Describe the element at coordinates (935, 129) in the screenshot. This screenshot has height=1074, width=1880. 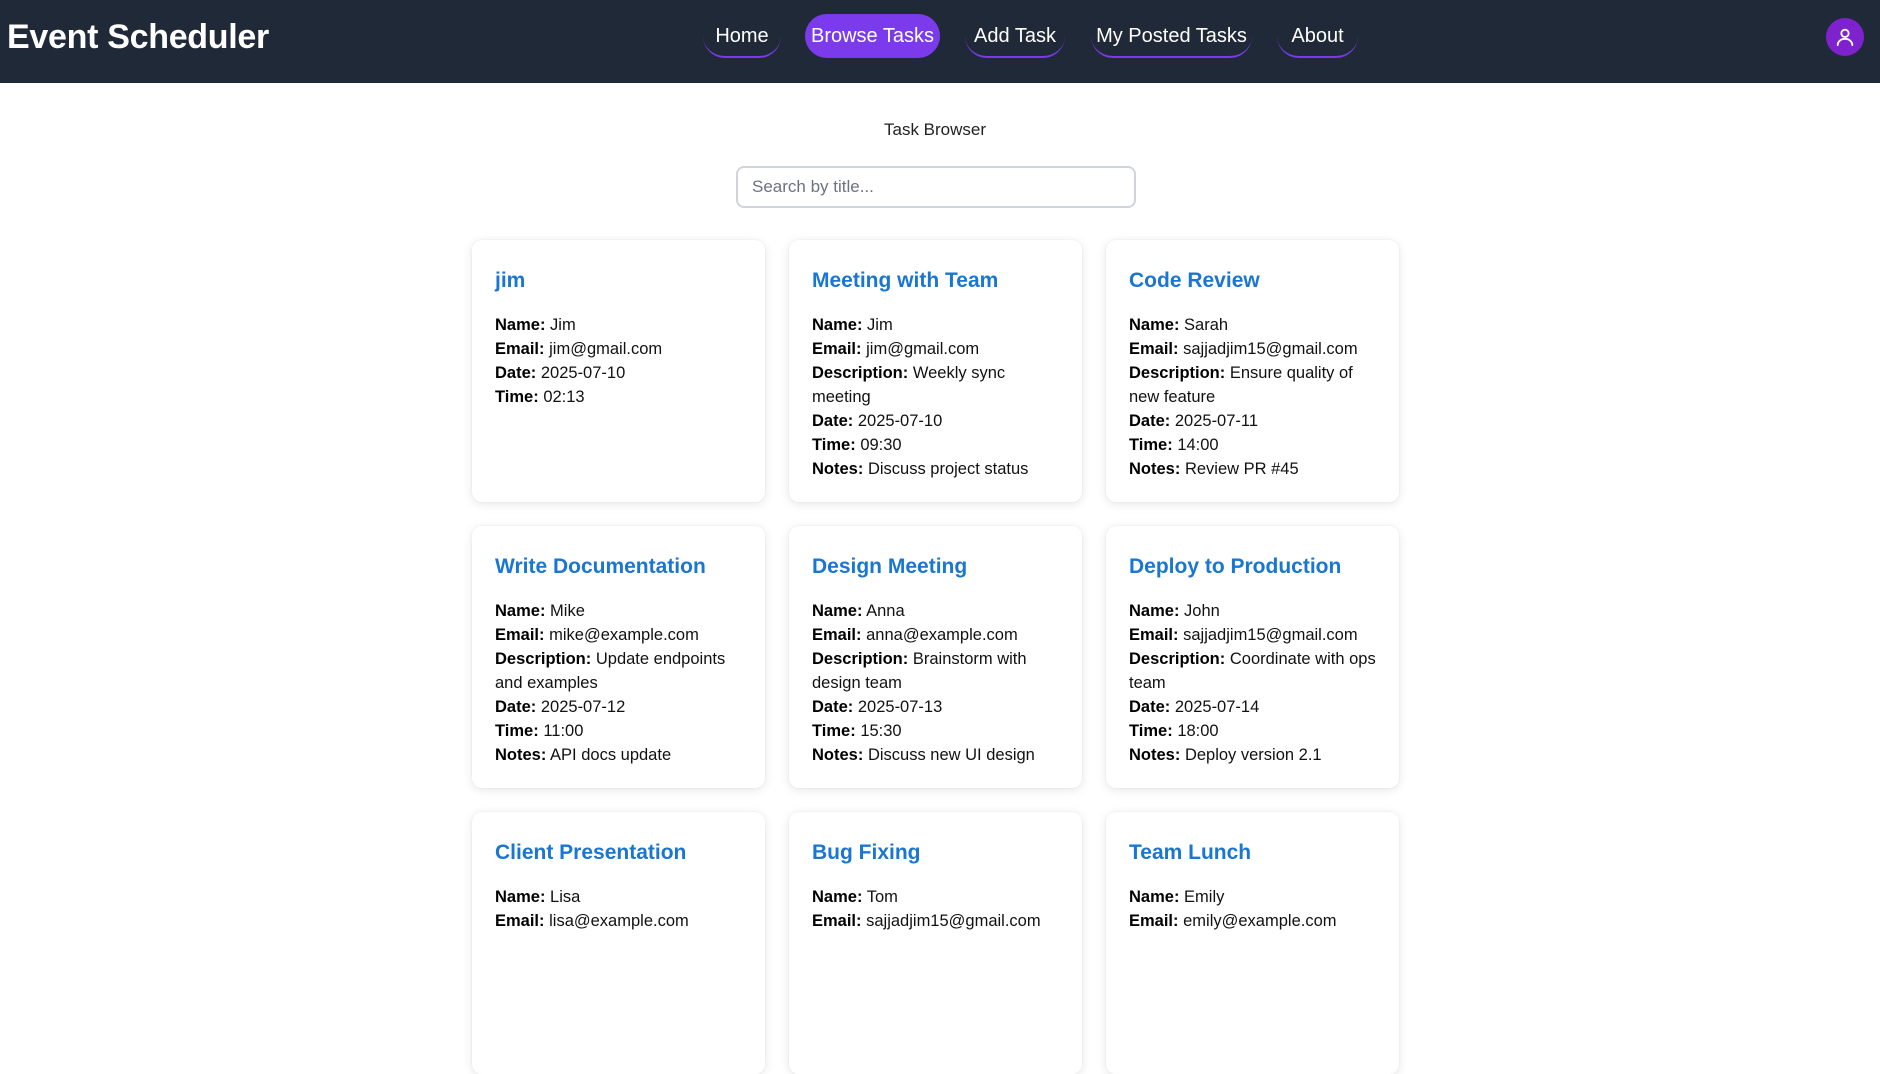
I see `page-title: Task Browser` at that location.